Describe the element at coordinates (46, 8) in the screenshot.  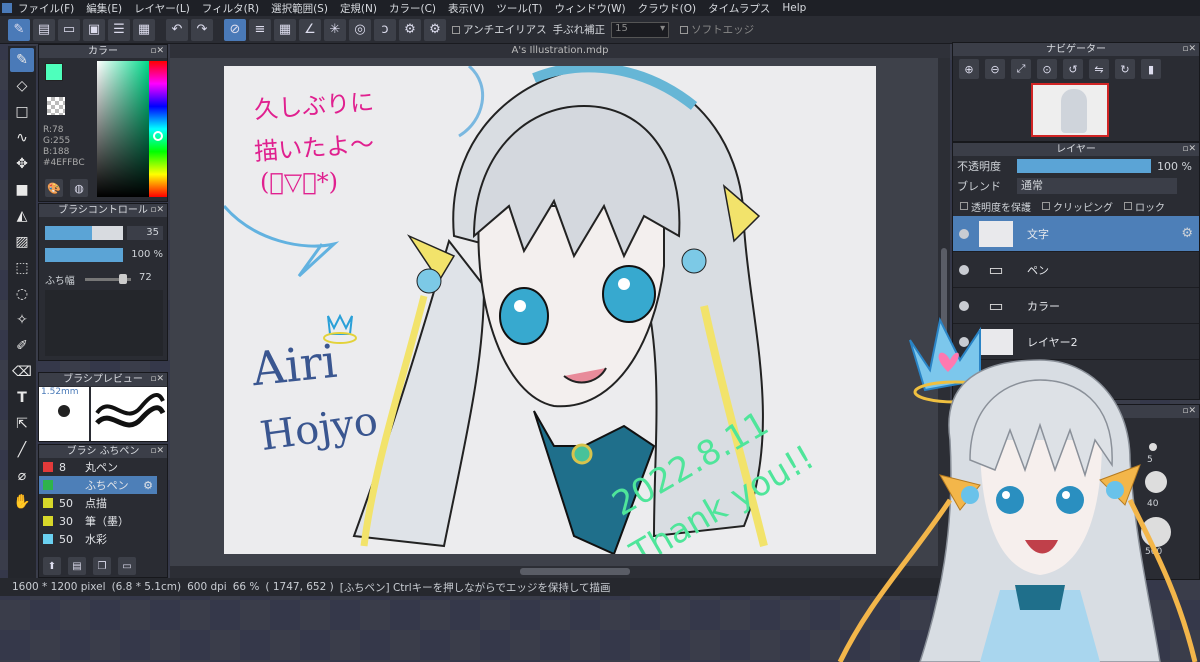
I see `menu-item: ファイル(F)` at that location.